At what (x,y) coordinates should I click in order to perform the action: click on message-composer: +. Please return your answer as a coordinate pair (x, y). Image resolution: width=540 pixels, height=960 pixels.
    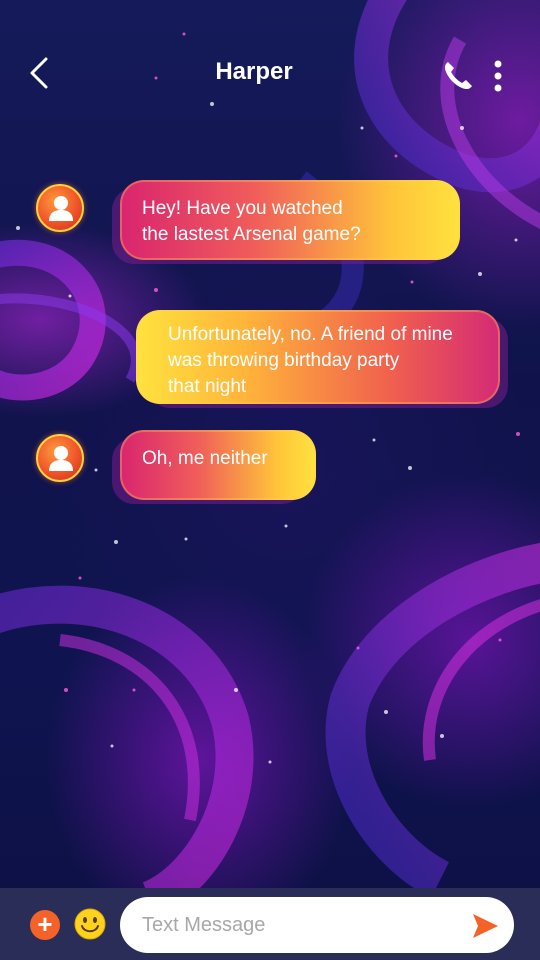
    Looking at the image, I should click on (270, 924).